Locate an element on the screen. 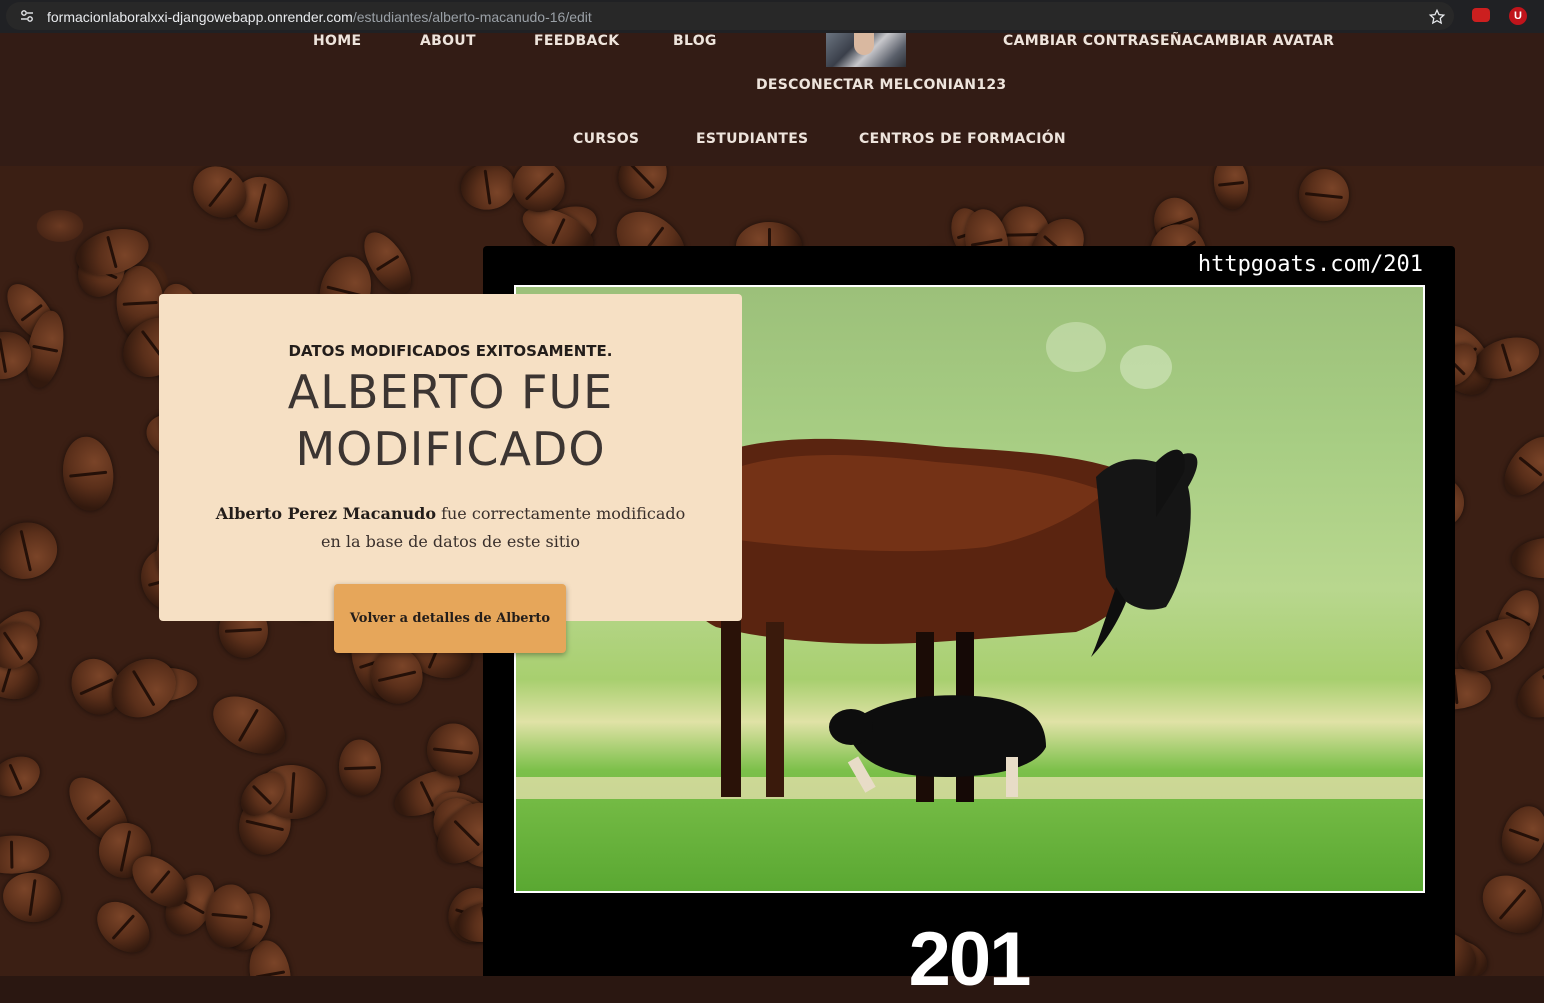 The image size is (1544, 1003). nav-about: ABOUT is located at coordinates (448, 41).